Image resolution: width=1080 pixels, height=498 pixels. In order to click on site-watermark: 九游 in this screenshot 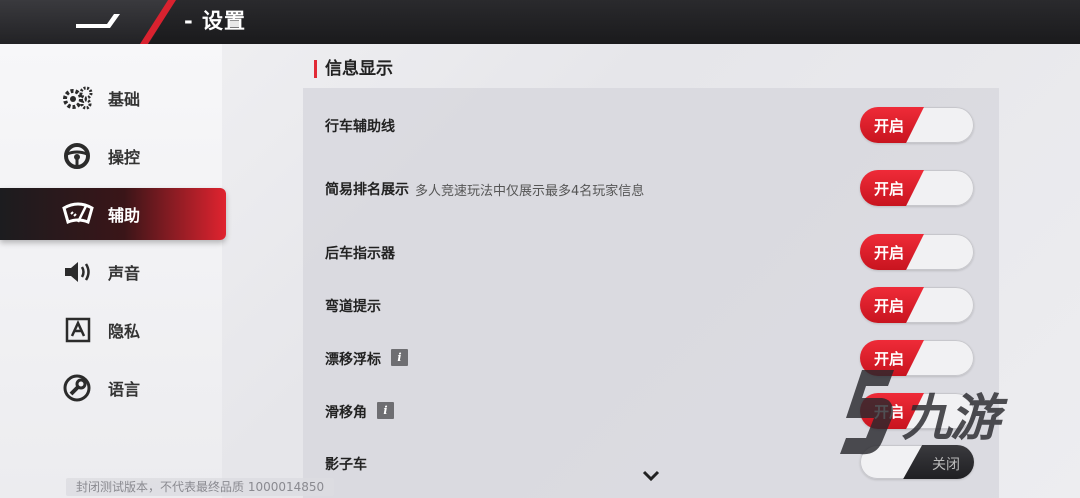, I will do `click(938, 412)`.